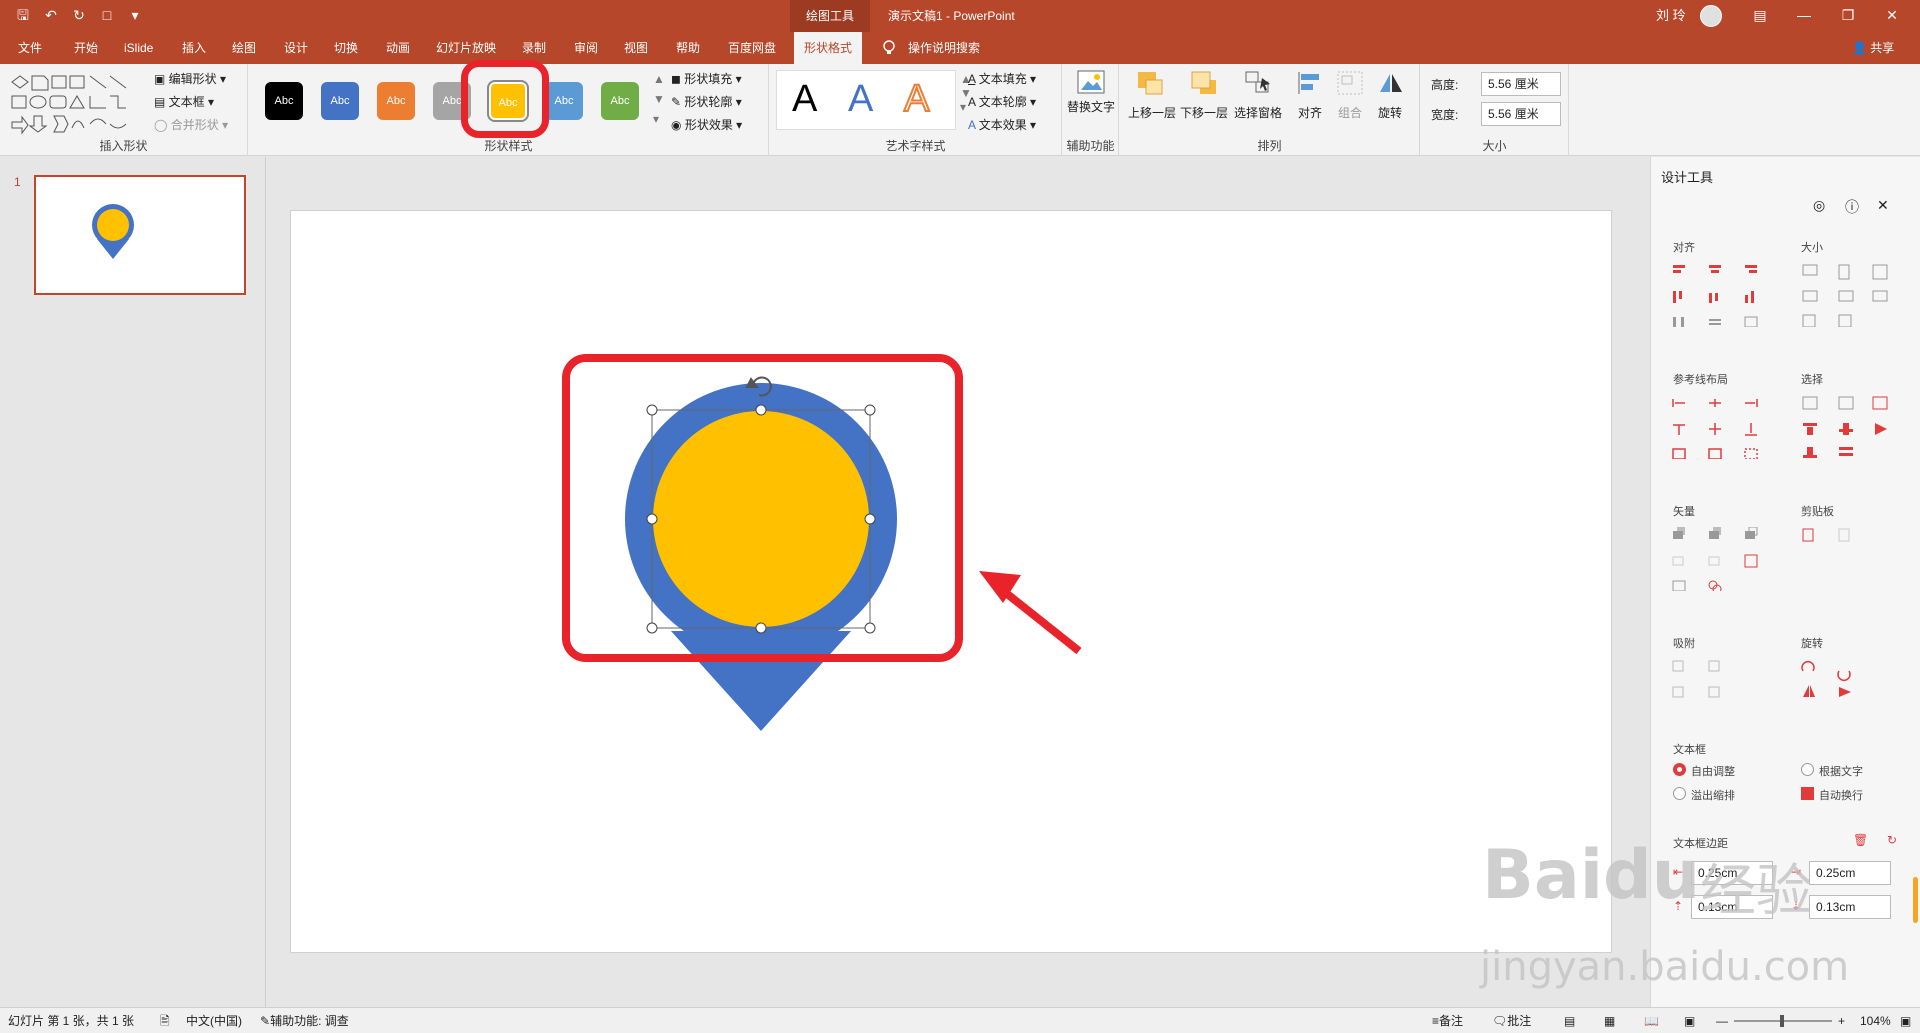  Describe the element at coordinates (706, 124) in the screenshot. I see `shape-effects-button: ◉ 形状效果 ▾` at that location.